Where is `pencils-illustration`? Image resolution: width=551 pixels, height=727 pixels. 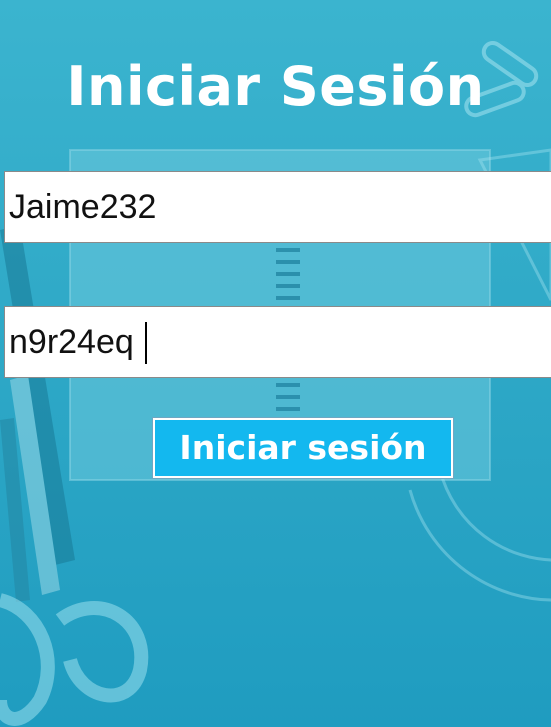 pencils-illustration is located at coordinates (37, 413).